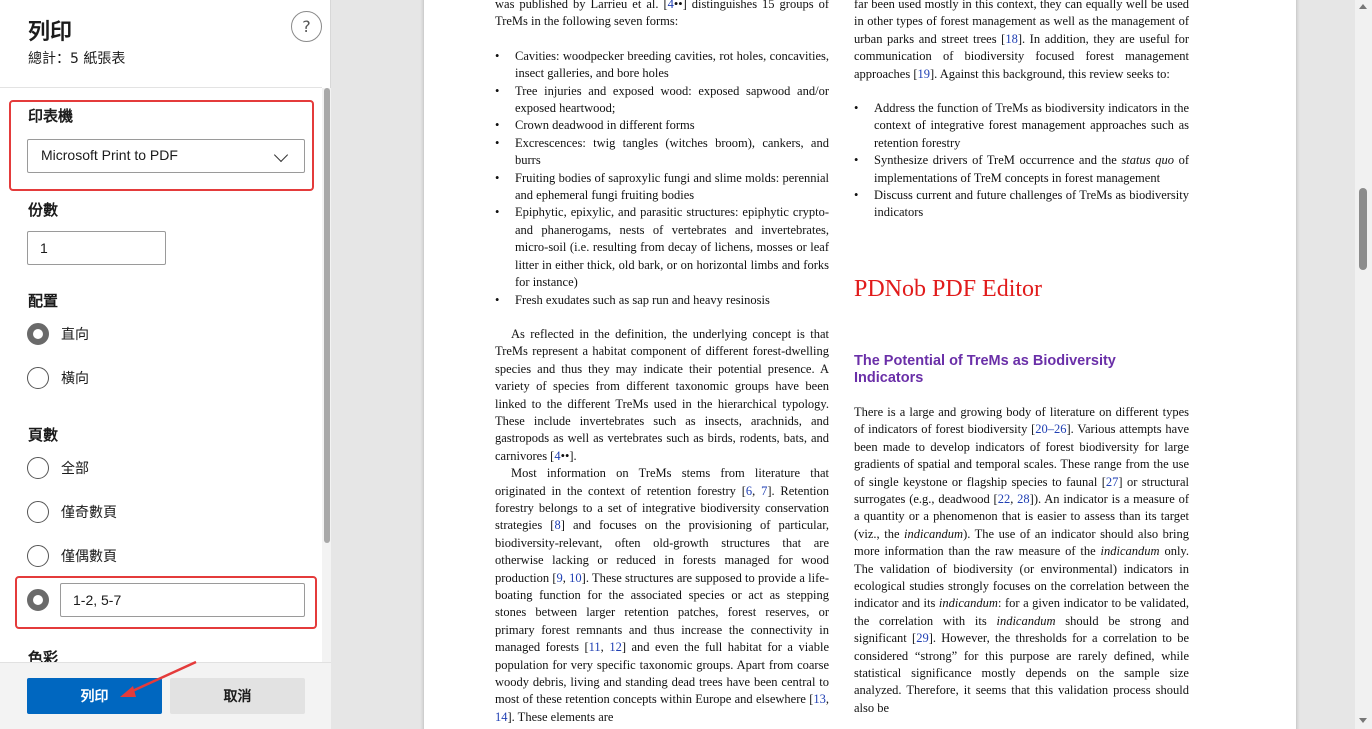 This screenshot has height=729, width=1372. Describe the element at coordinates (89, 513) in the screenshot. I see `pages-odd-label: 僅奇數頁` at that location.